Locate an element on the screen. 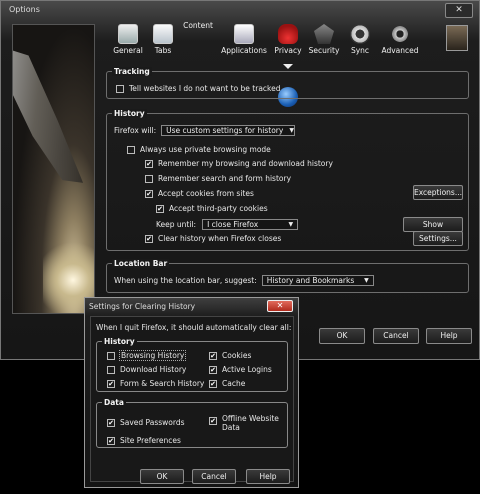 The image size is (480, 494). cancel-button: Cancel is located at coordinates (396, 336).